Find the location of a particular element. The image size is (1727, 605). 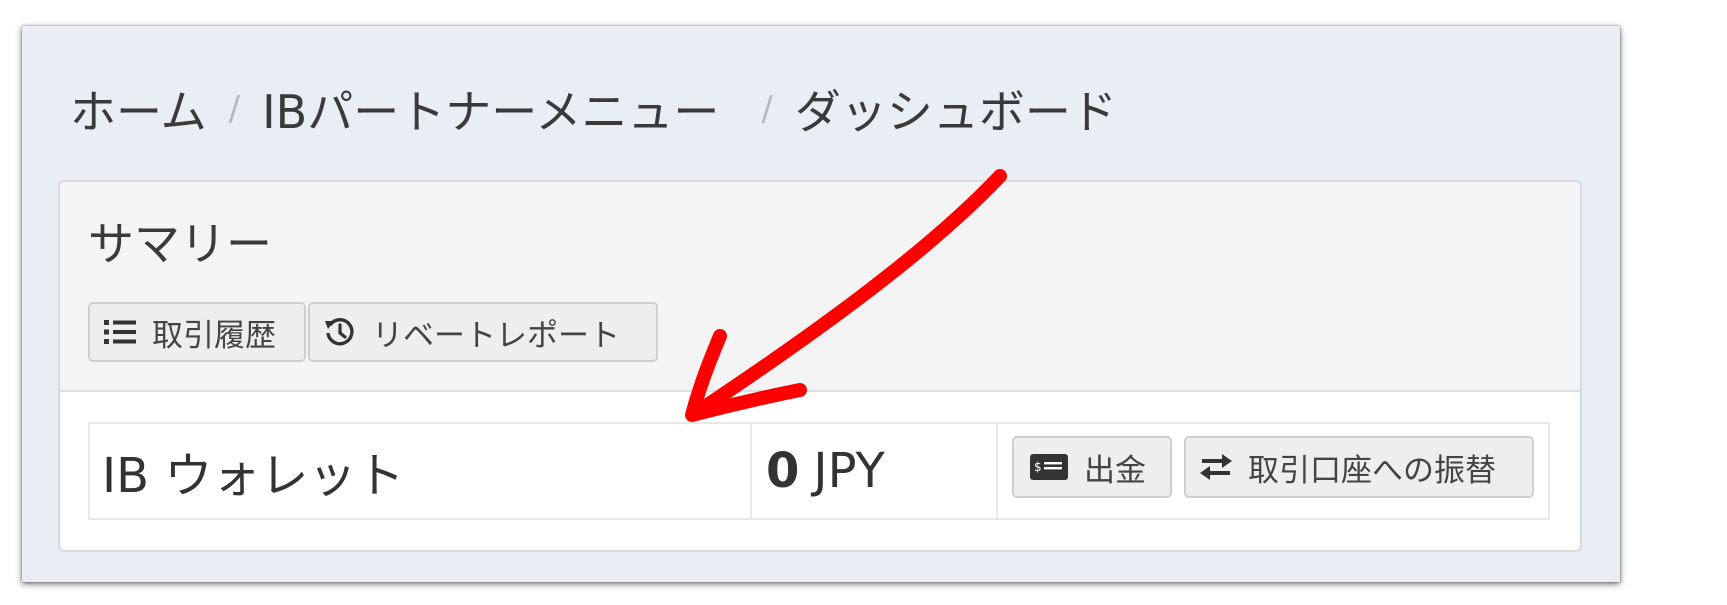

breadcrumb: ホーム / IBパートナーメニュー / ダッシュボード is located at coordinates (593, 109).